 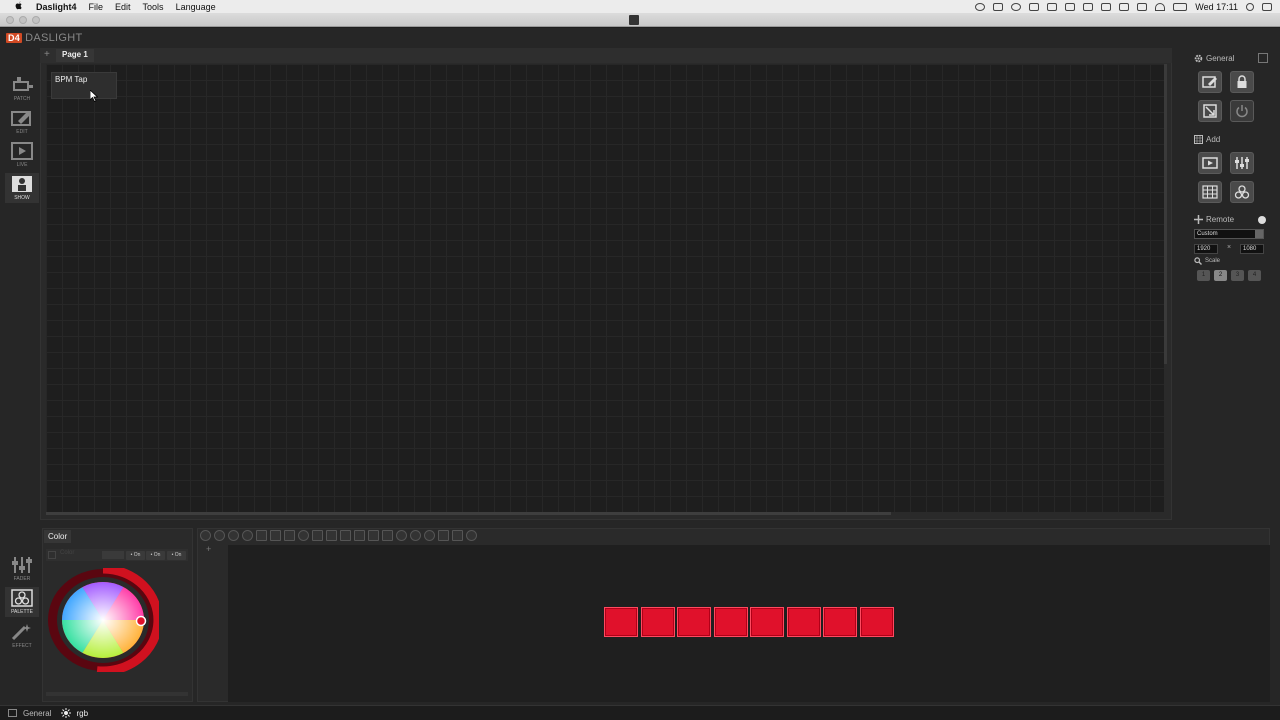 I want to click on nav-patch: PATCH, so click(x=22, y=90).